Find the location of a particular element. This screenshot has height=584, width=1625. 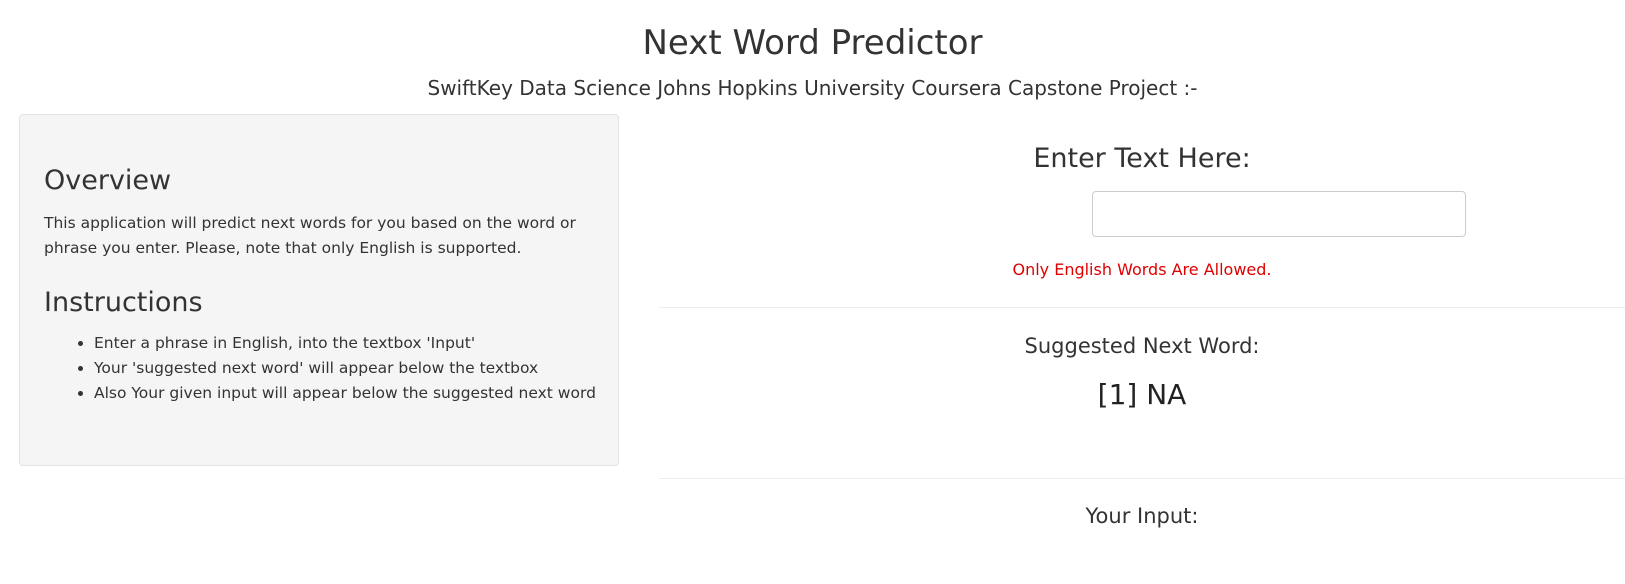

english-only-warning: Only English Words Are Allowed. is located at coordinates (1142, 269).